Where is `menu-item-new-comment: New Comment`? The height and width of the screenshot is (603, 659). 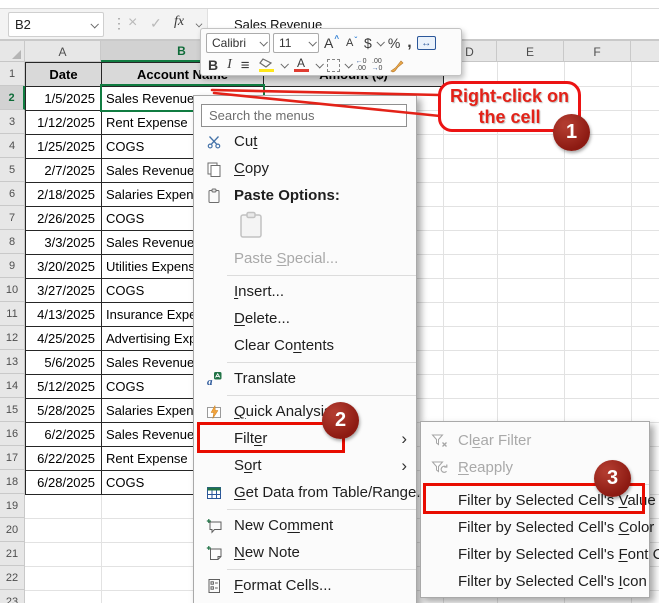 menu-item-new-comment: New Comment is located at coordinates (305, 525).